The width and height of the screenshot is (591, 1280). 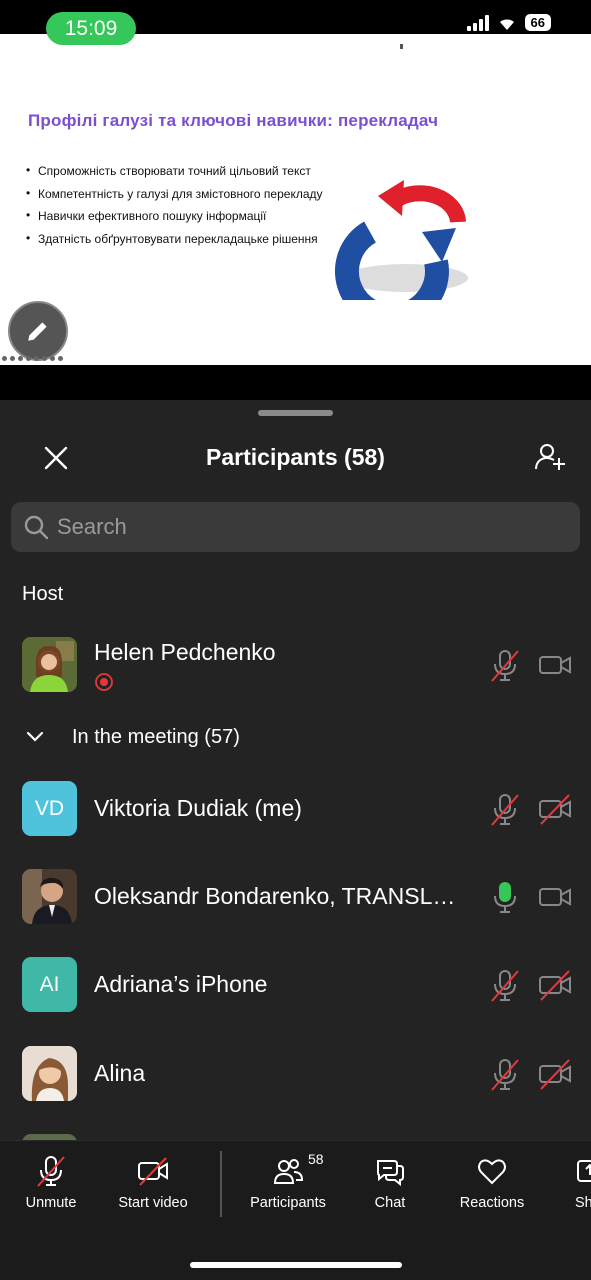 I want to click on chat-label: Chat, so click(x=390, y=1203).